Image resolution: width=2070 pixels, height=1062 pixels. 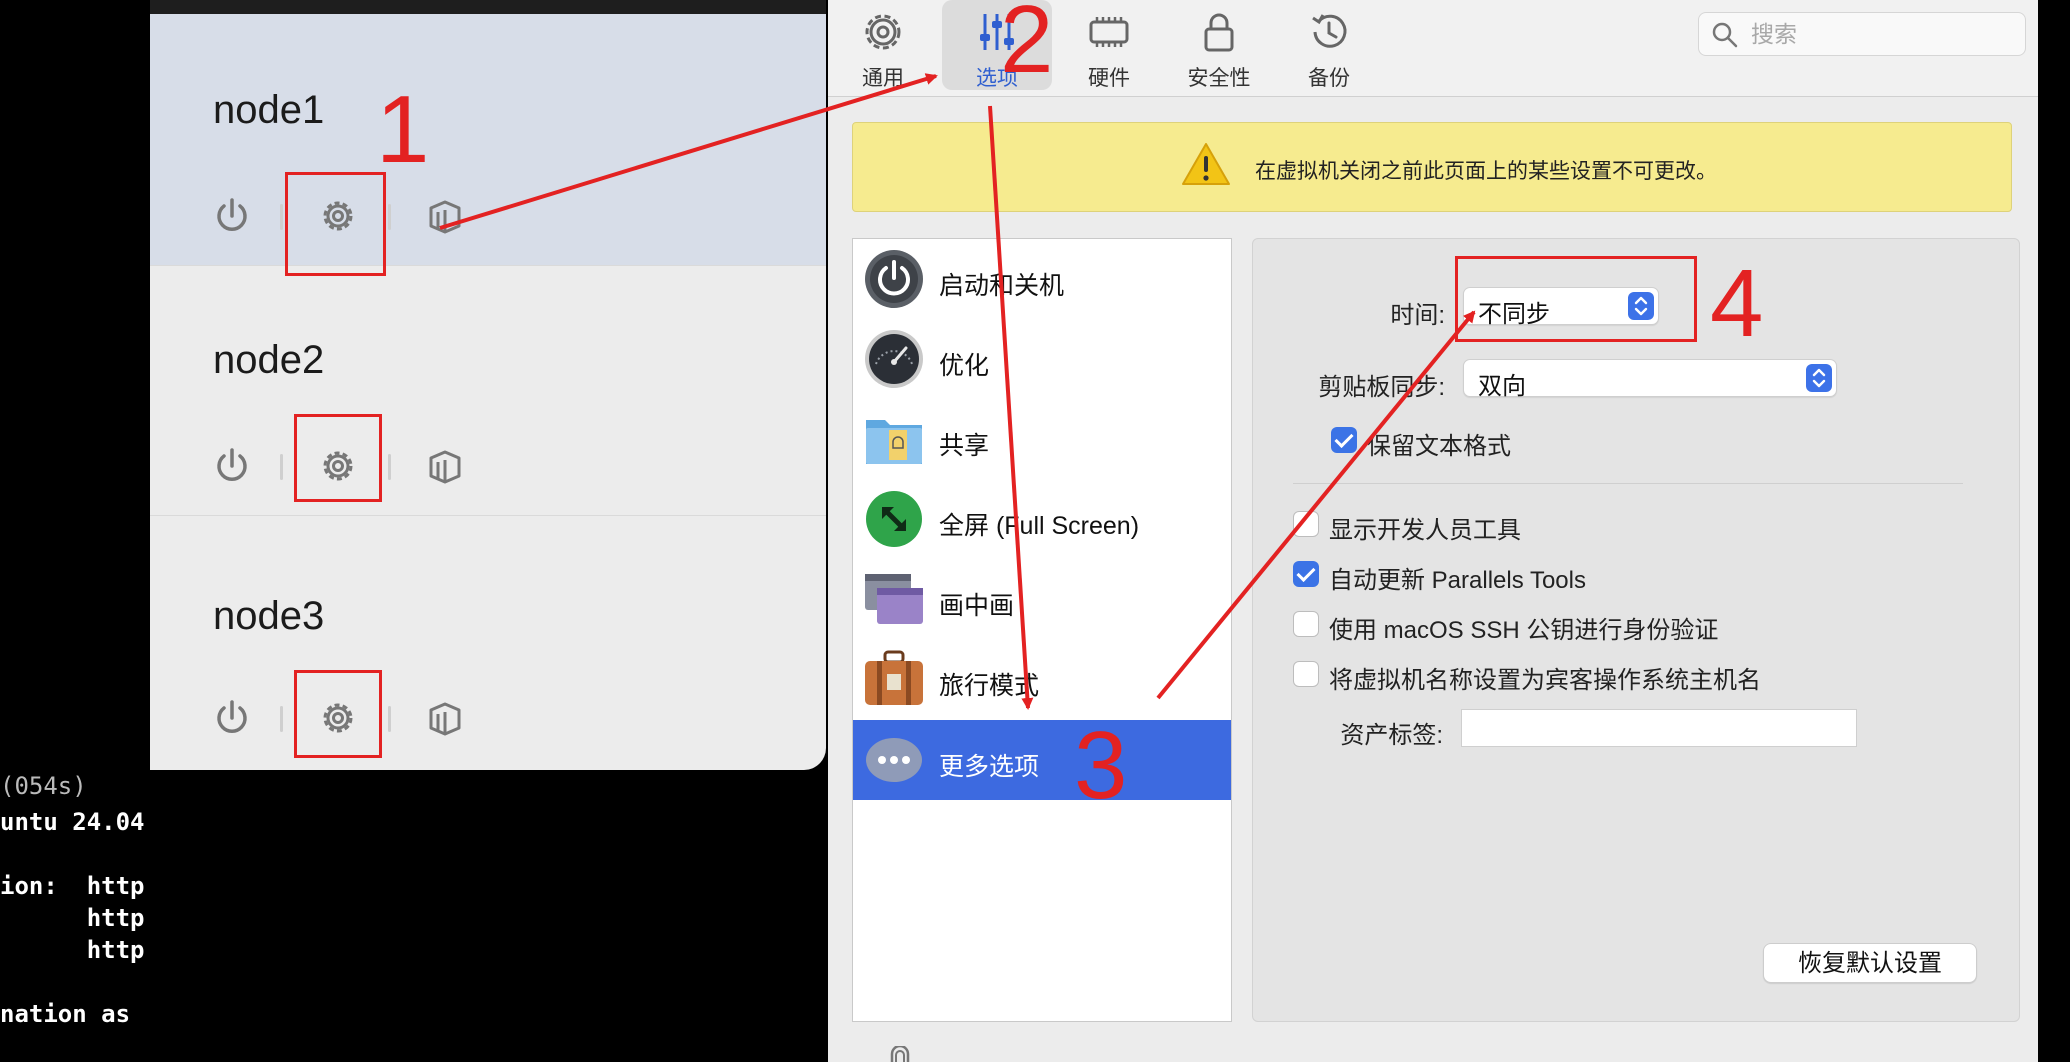 What do you see at coordinates (1219, 32) in the screenshot?
I see `lock-icon` at bounding box center [1219, 32].